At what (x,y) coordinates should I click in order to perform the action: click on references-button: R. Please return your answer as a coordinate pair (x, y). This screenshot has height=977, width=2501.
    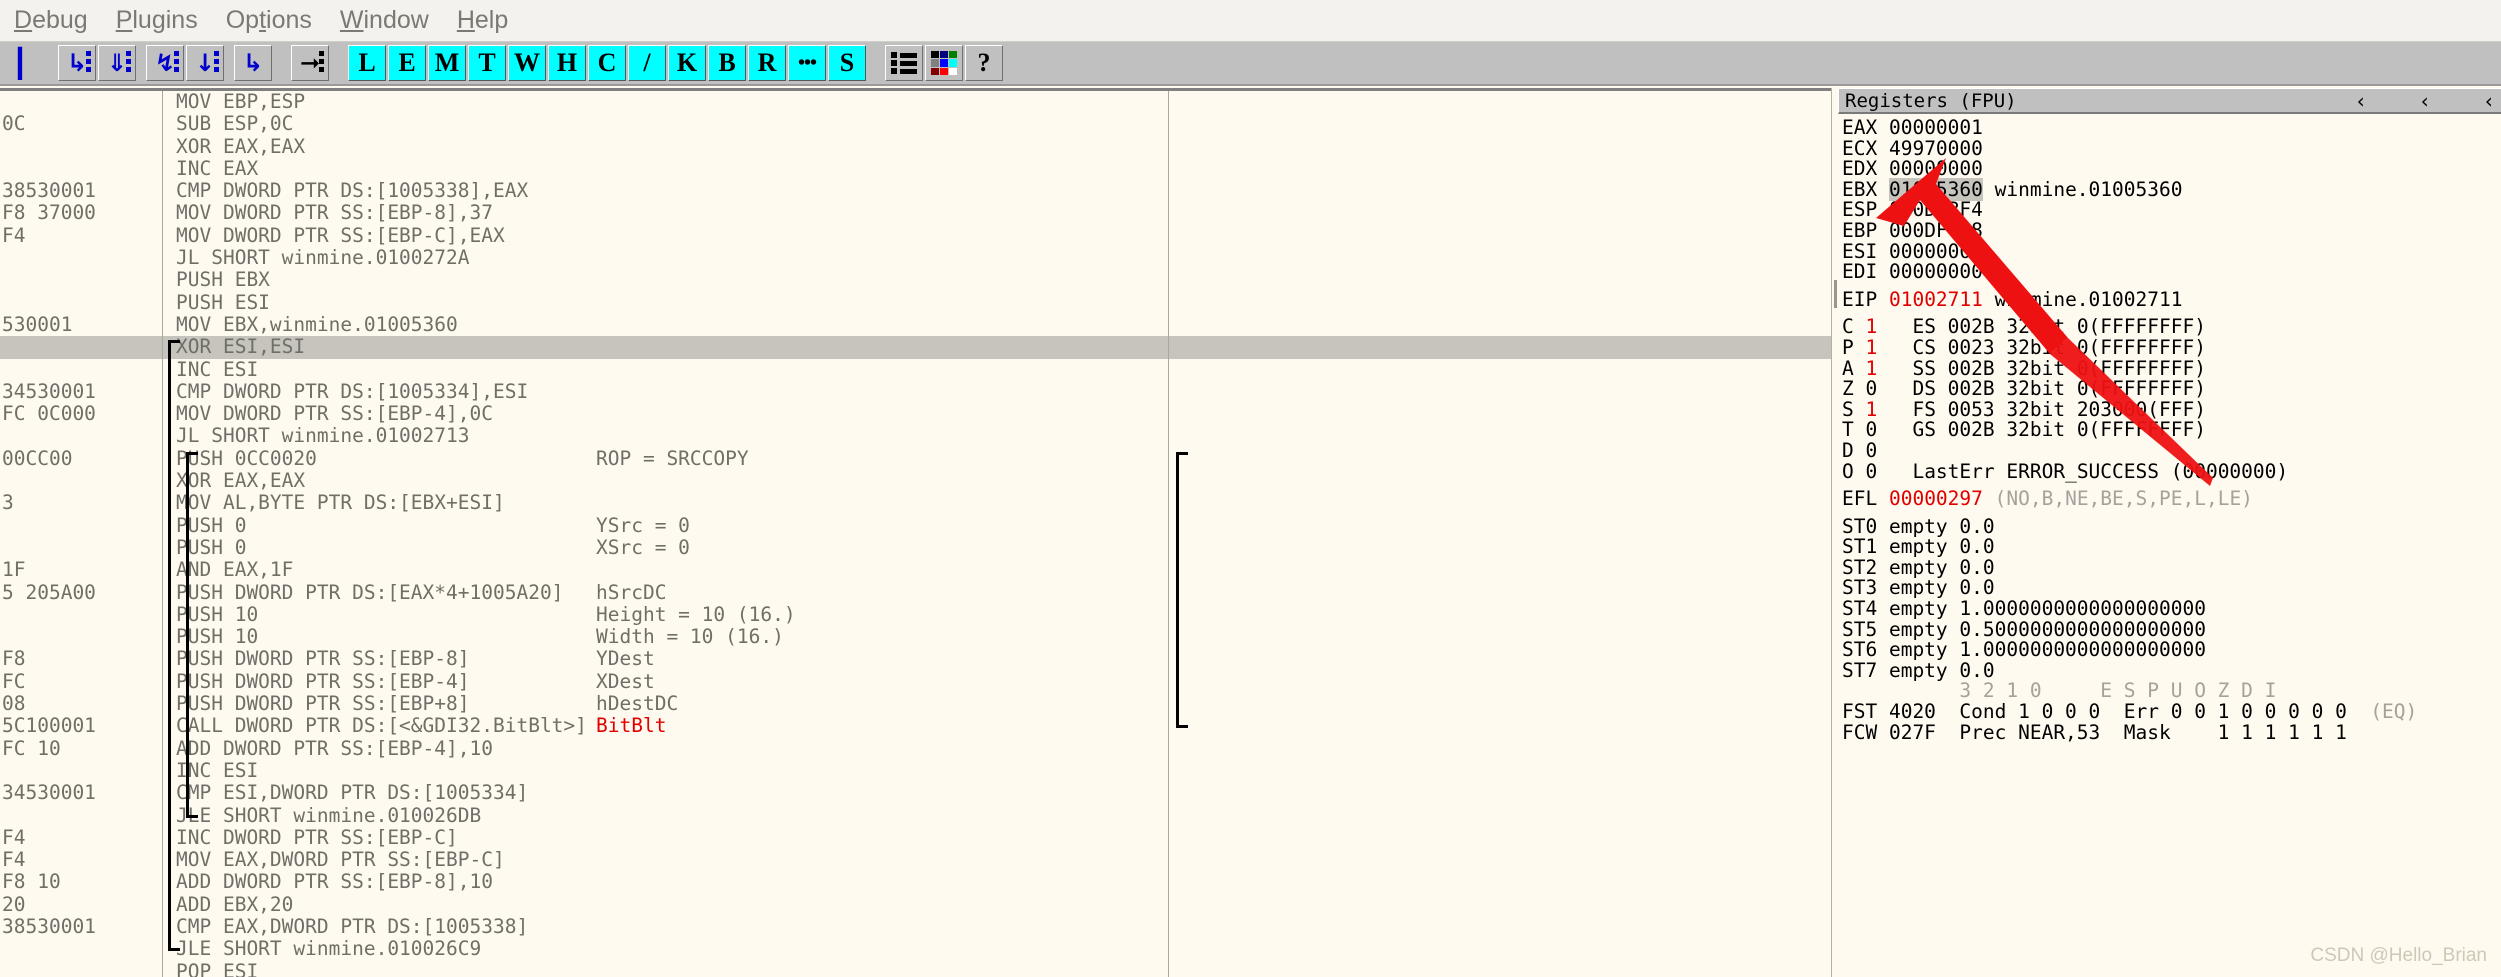
    Looking at the image, I should click on (767, 63).